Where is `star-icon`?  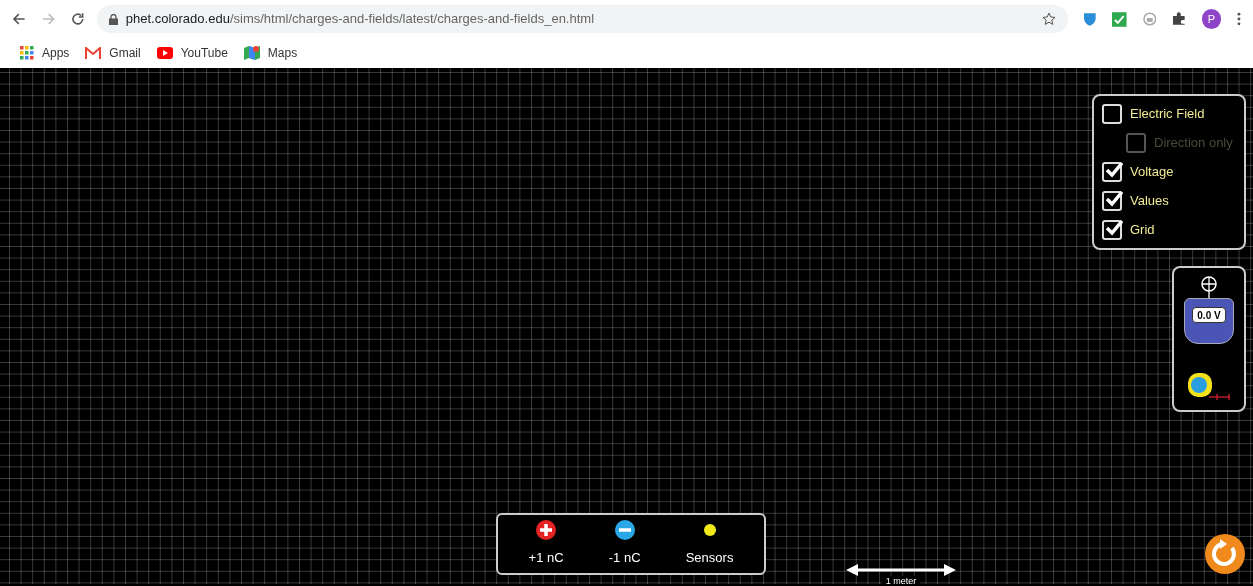
star-icon is located at coordinates (1049, 19).